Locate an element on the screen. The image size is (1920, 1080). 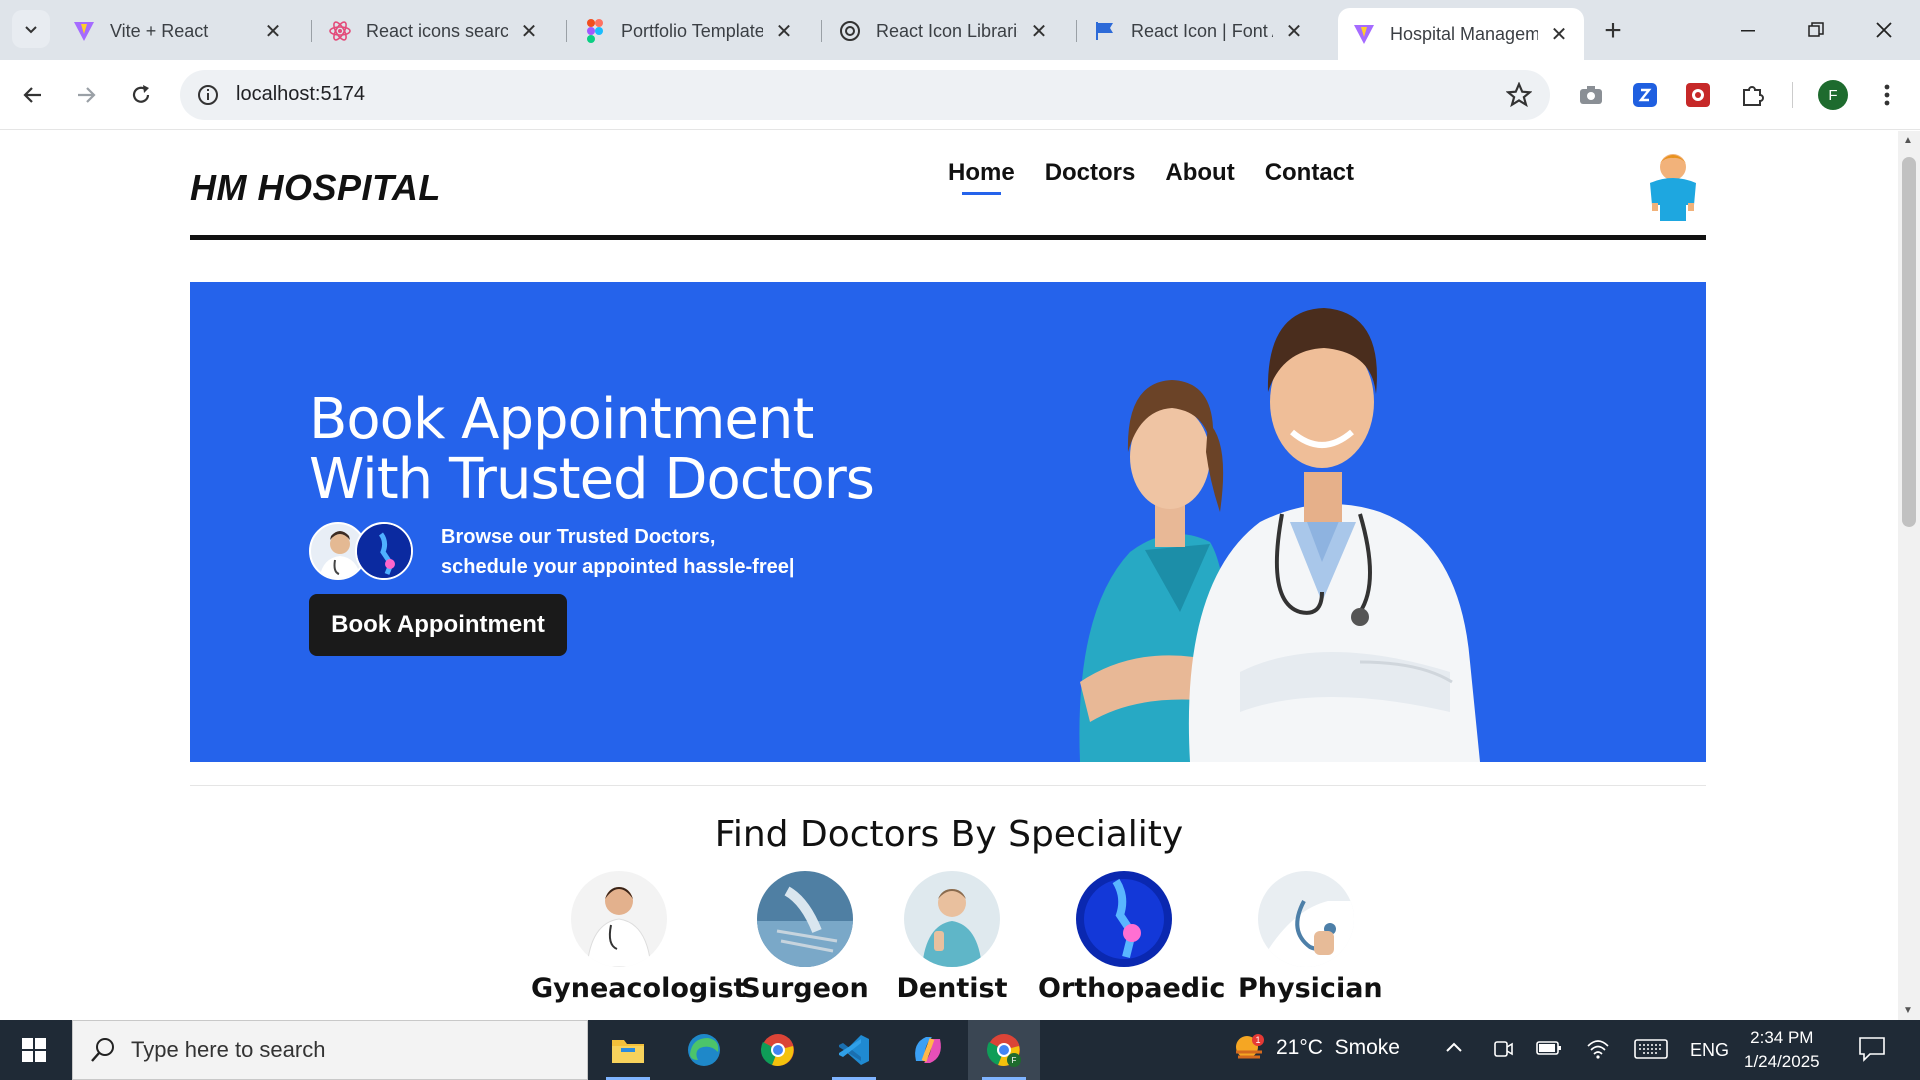
file-explorer-icon is located at coordinates (628, 1050).